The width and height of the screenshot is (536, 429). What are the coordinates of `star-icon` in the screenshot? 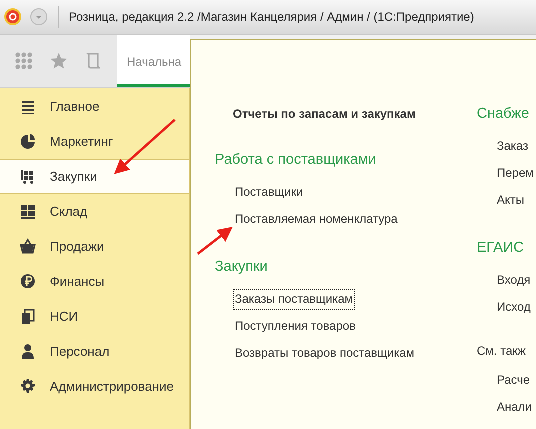 It's located at (59, 61).